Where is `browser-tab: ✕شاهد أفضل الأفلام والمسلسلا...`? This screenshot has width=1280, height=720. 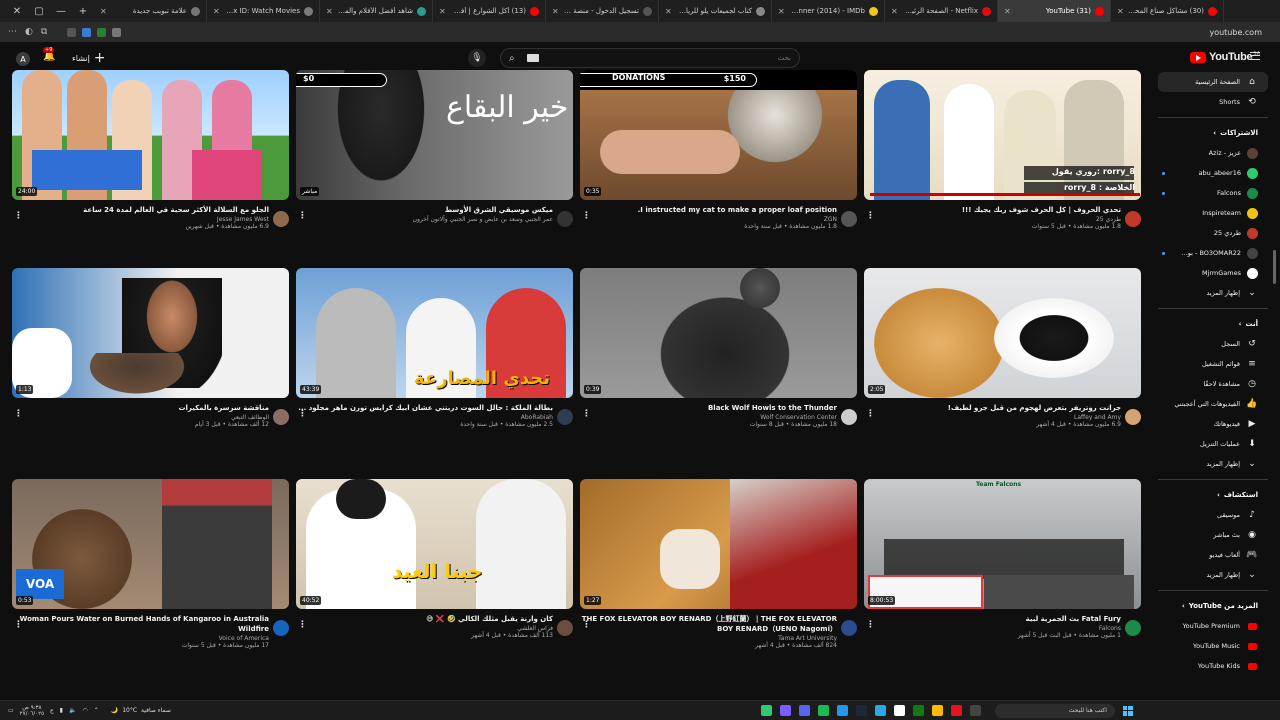
browser-tab: ✕شاهد أفضل الأفلام والمسلسلا... is located at coordinates (376, 11).